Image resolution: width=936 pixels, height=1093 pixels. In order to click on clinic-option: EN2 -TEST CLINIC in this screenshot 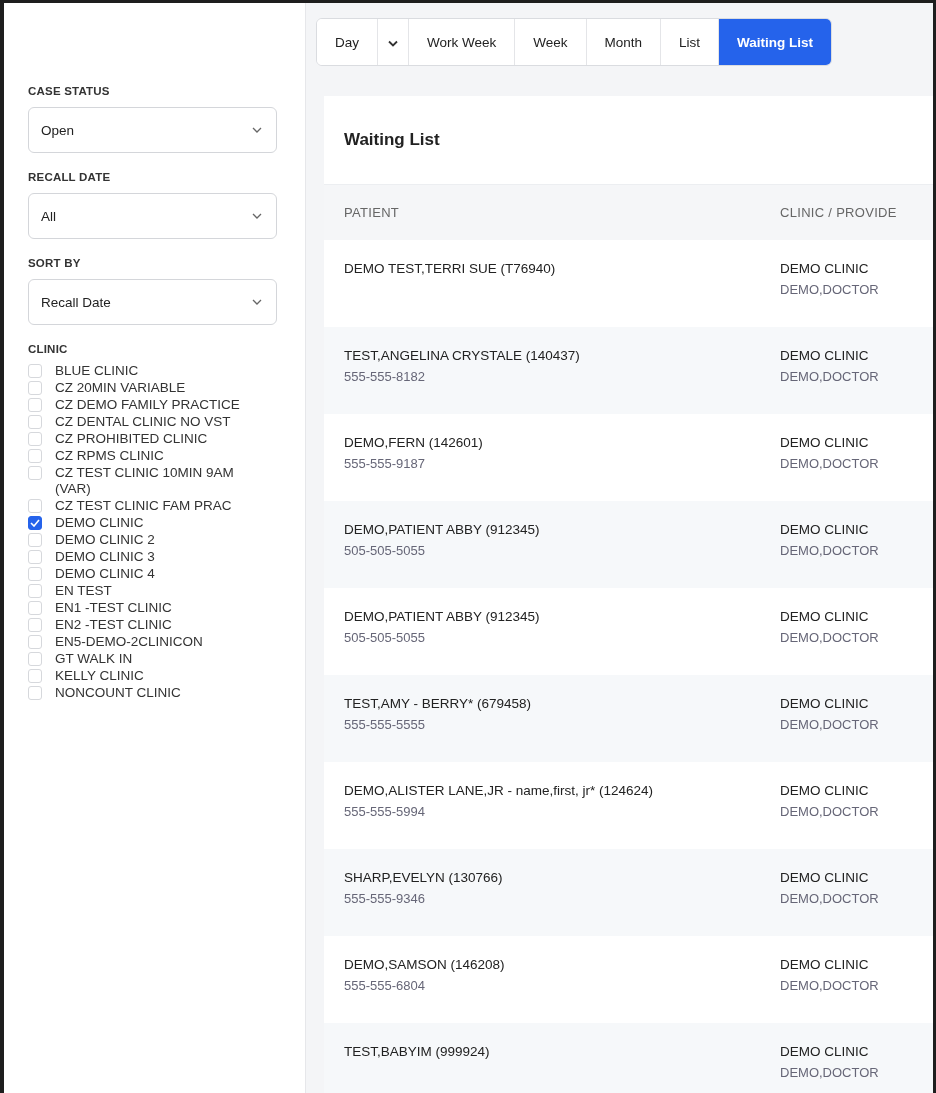, I will do `click(113, 625)`.